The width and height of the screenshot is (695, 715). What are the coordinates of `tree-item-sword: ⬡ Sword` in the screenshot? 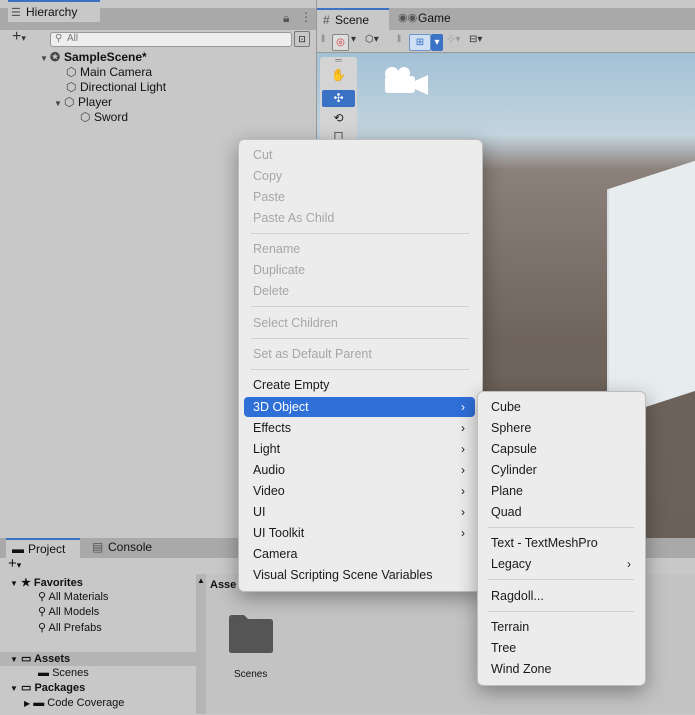 It's located at (104, 117).